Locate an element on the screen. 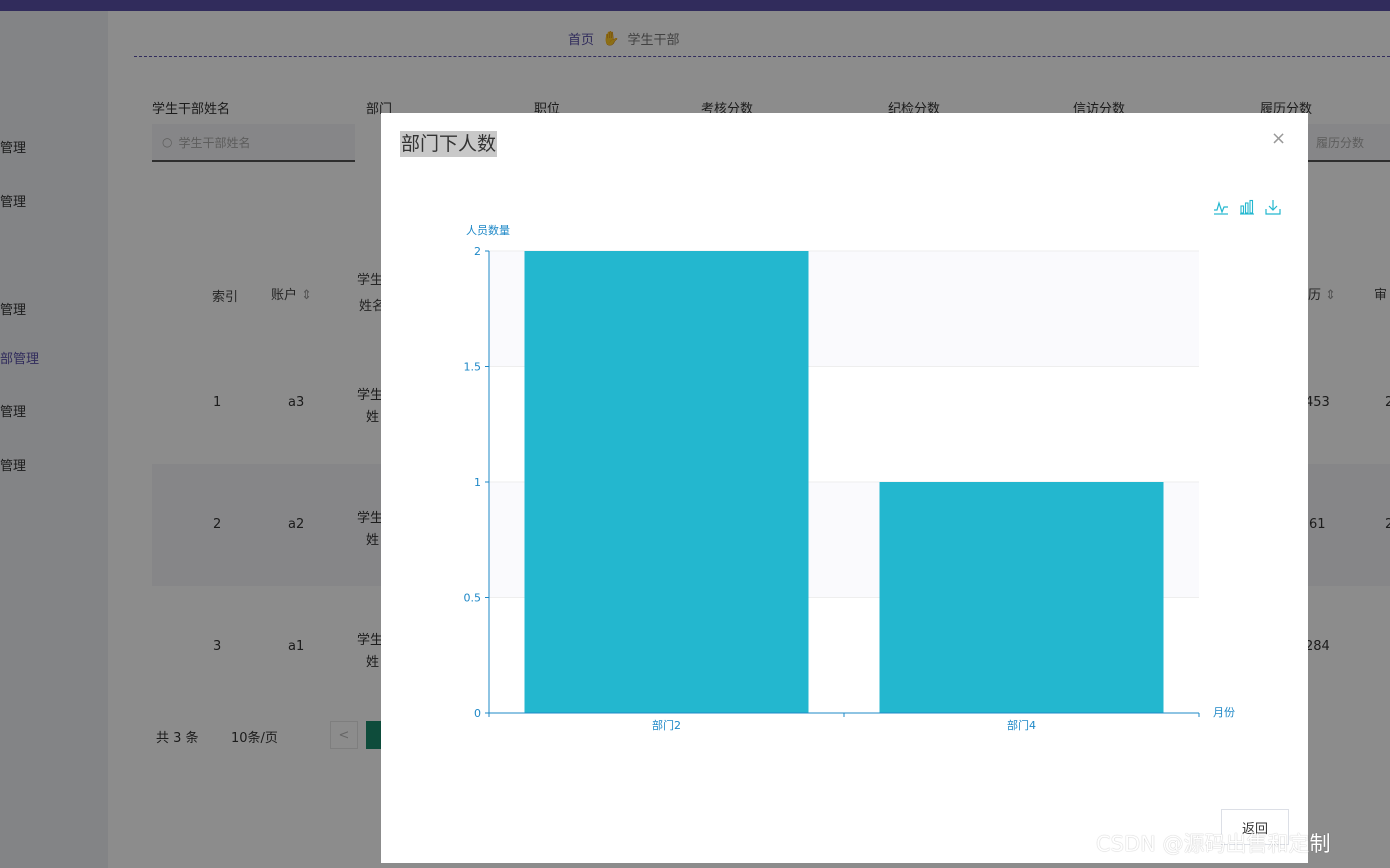  y-tick-label: 0 is located at coordinates (477, 713).